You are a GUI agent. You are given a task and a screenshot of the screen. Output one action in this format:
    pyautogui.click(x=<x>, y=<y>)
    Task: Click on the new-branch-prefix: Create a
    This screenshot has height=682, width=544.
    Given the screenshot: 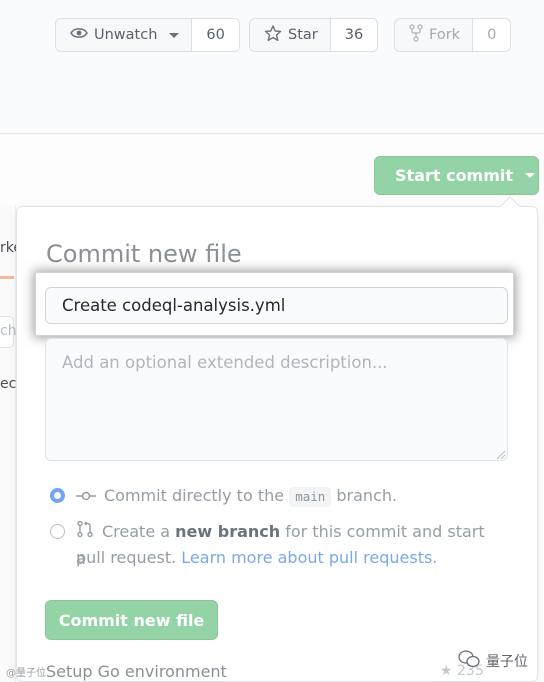 What is the action you would take?
    pyautogui.click(x=136, y=531)
    